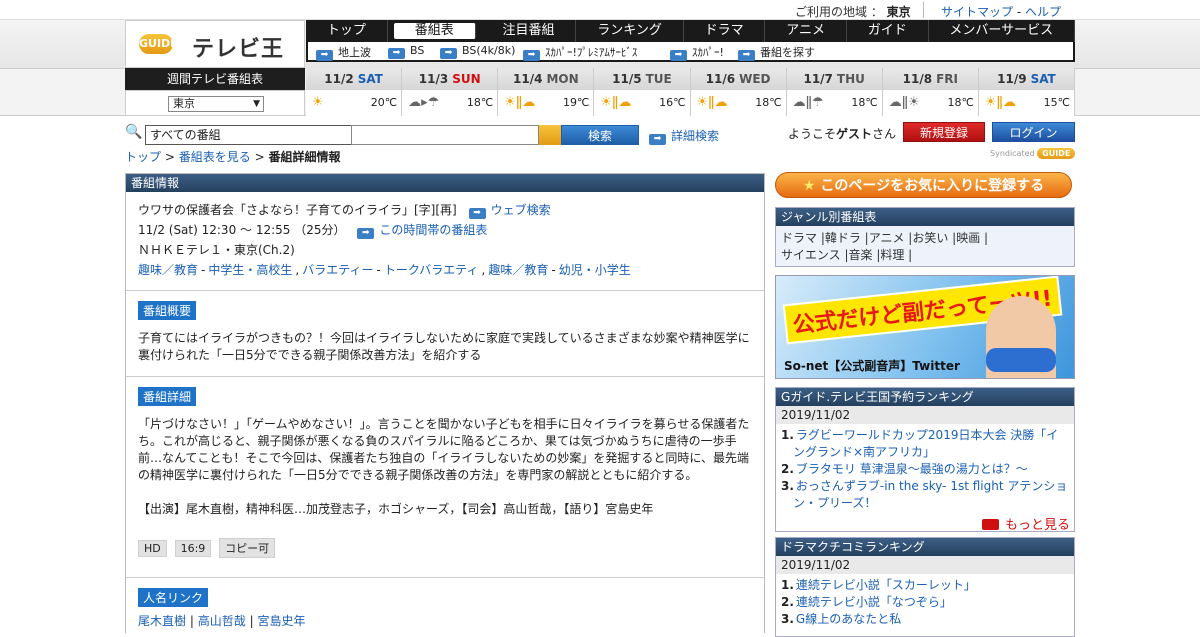 The width and height of the screenshot is (1200, 637). Describe the element at coordinates (738, 92) in the screenshot. I see `day-column: 11/6 WED ☀ǁ☁ 18℃` at that location.